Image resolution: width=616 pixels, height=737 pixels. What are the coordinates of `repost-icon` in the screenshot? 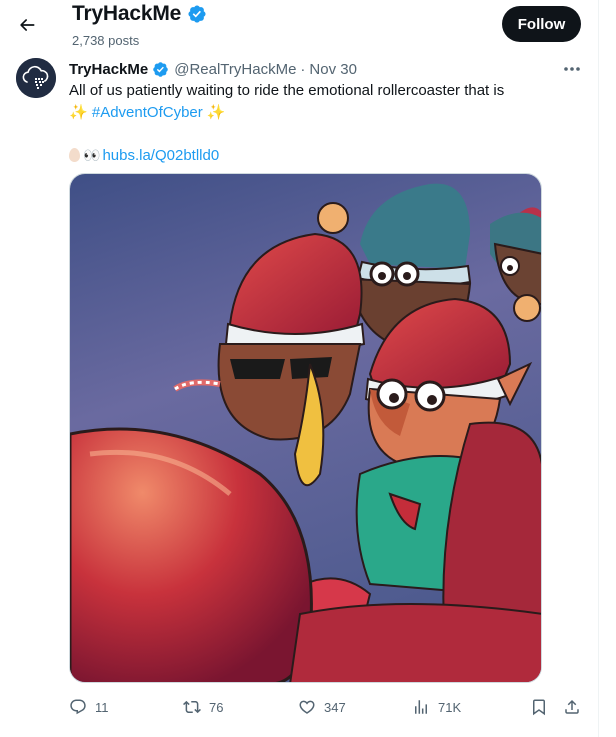 It's located at (192, 707).